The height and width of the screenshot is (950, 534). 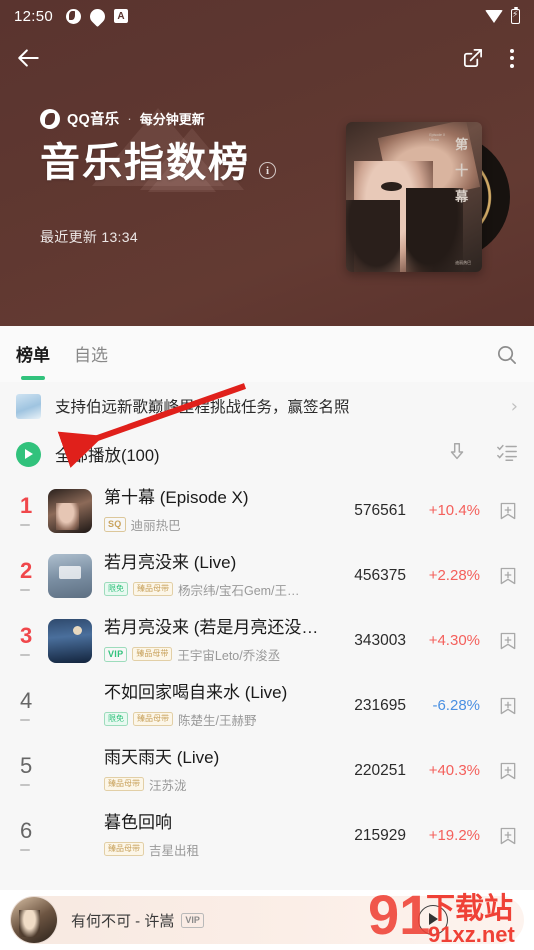 I want to click on rank-cell: 5, so click(x=31, y=769).